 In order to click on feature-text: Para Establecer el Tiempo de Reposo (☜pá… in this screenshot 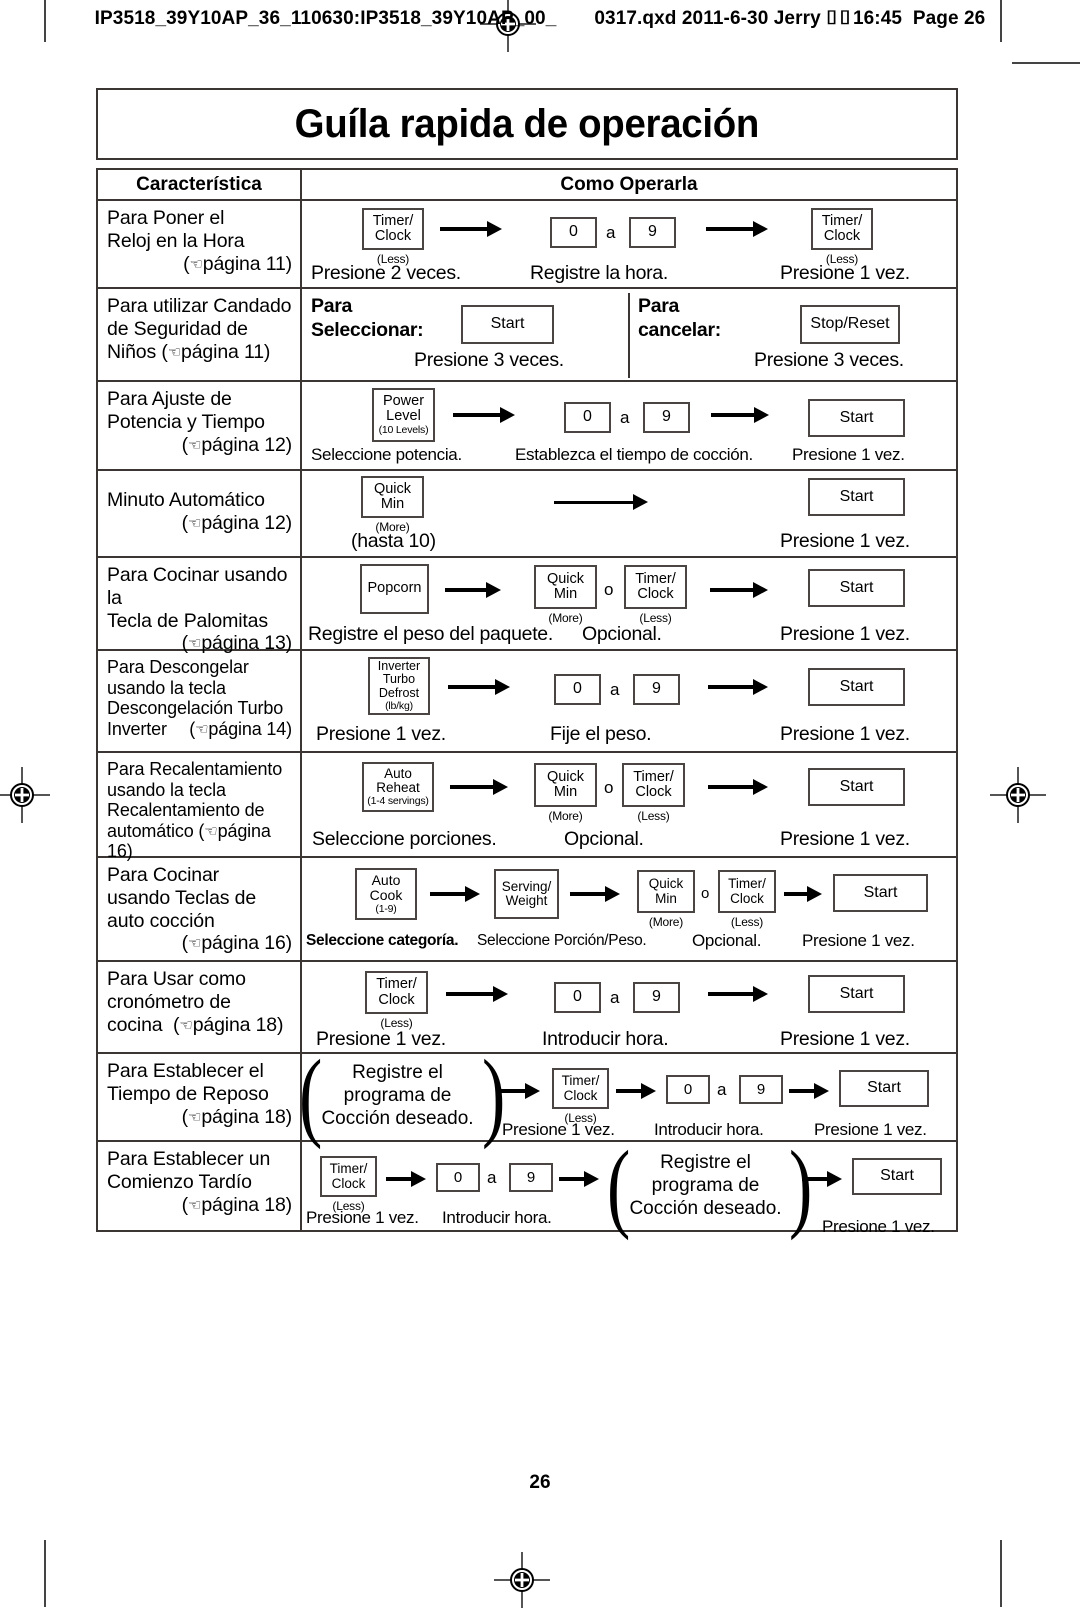, I will do `click(199, 1094)`.